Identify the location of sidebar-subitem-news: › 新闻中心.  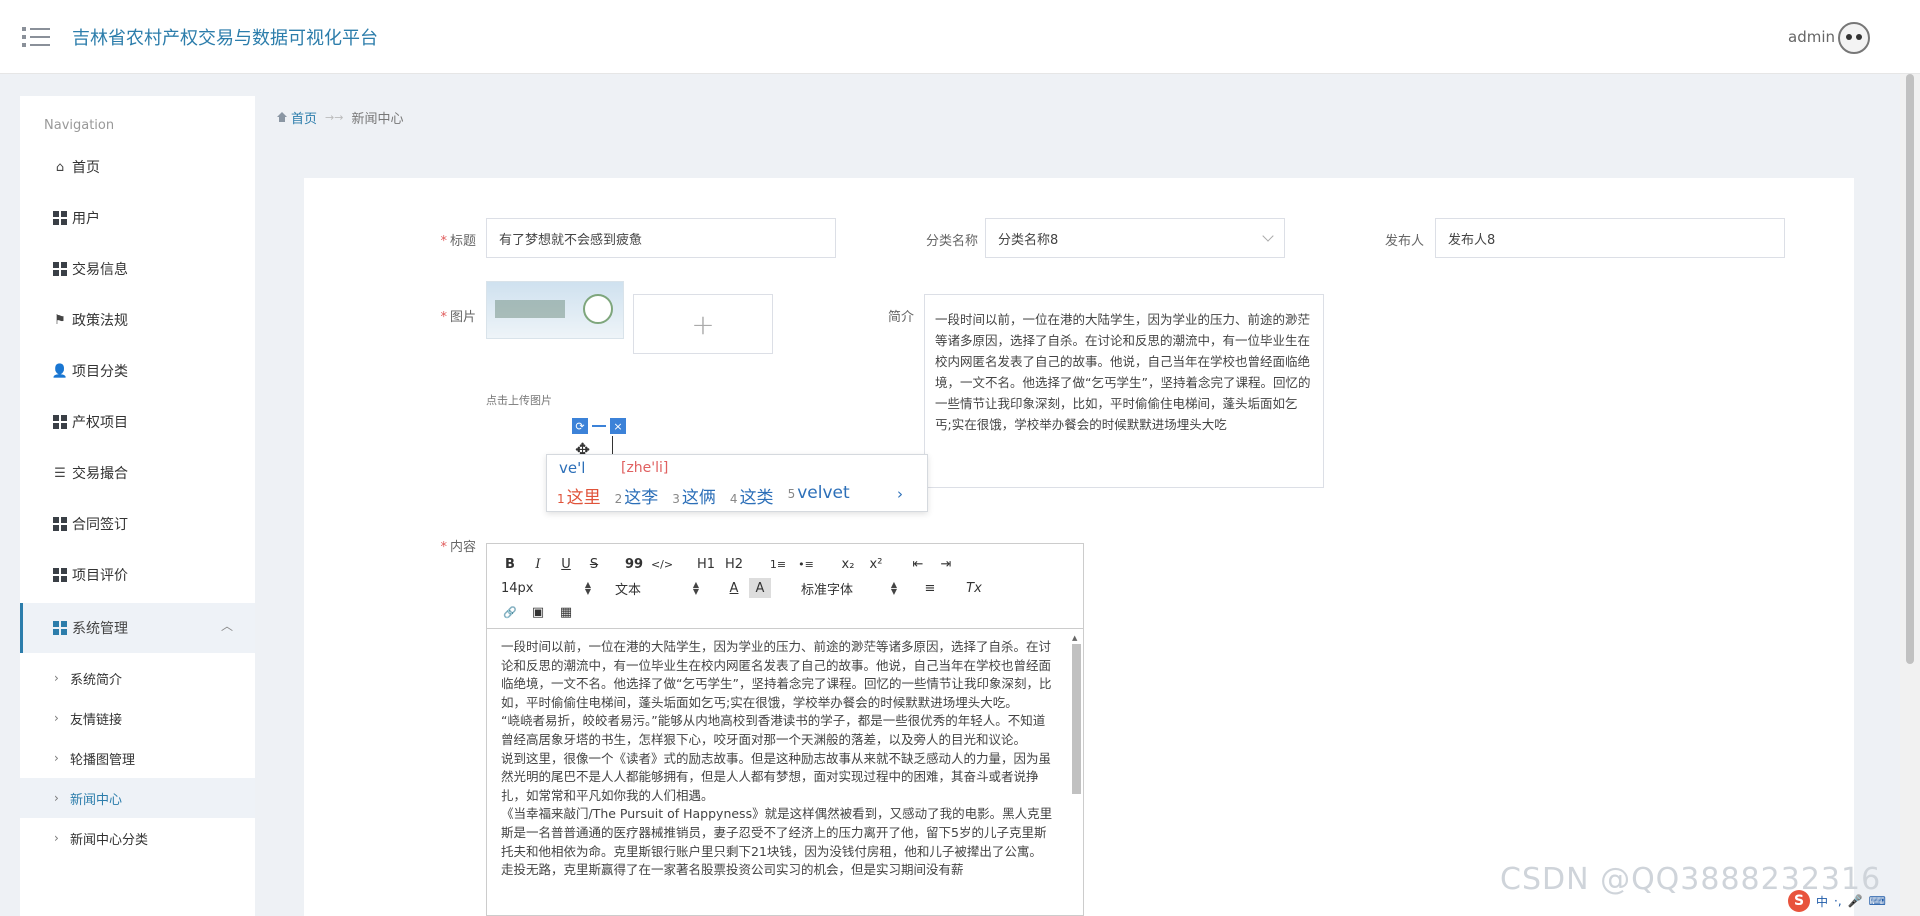
(137, 798).